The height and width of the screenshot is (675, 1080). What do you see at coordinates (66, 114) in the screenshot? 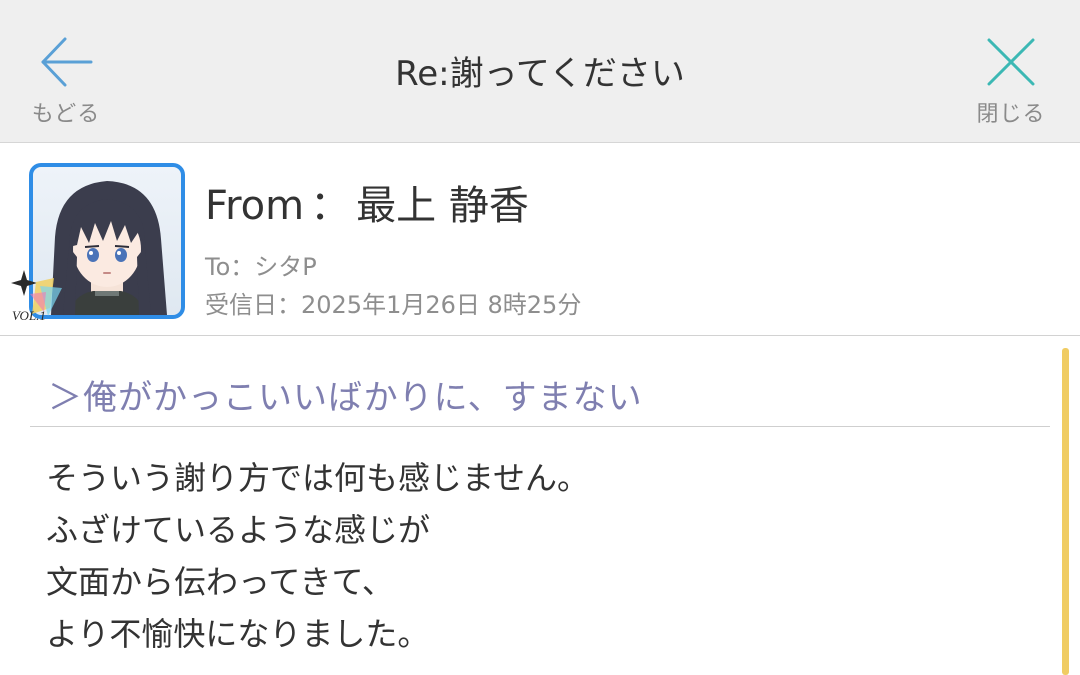
I see `back-label: もどる` at bounding box center [66, 114].